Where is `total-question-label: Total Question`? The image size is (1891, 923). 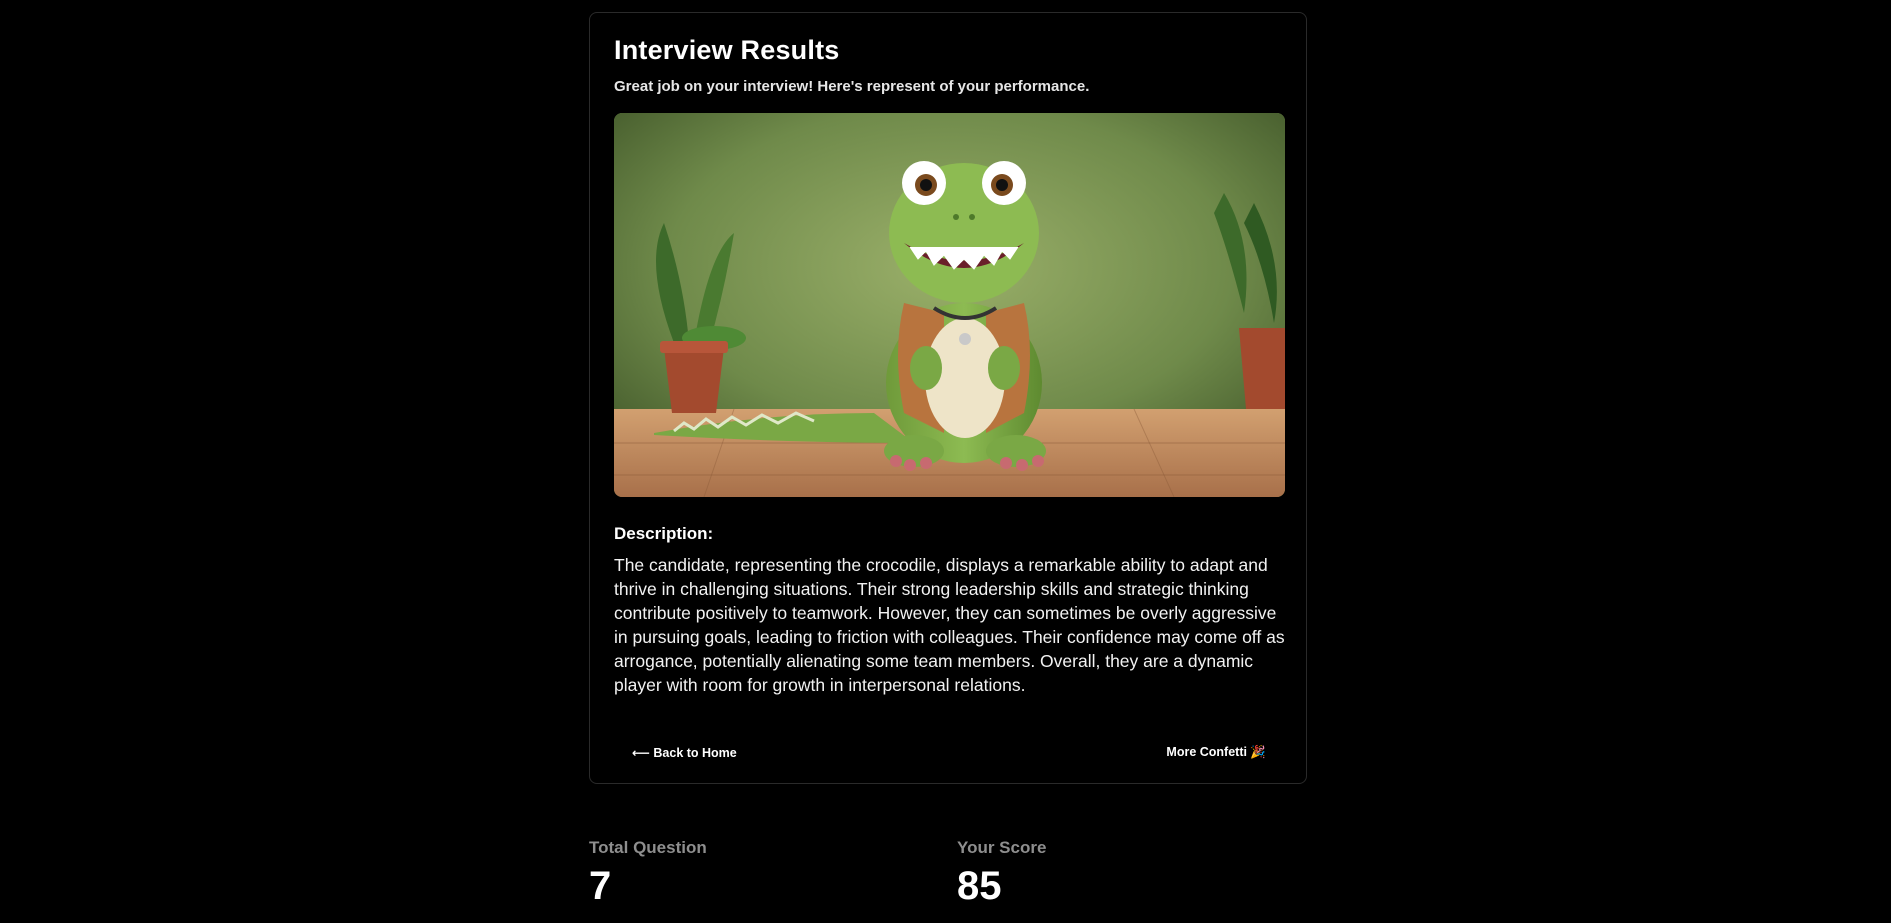 total-question-label: Total Question is located at coordinates (648, 847).